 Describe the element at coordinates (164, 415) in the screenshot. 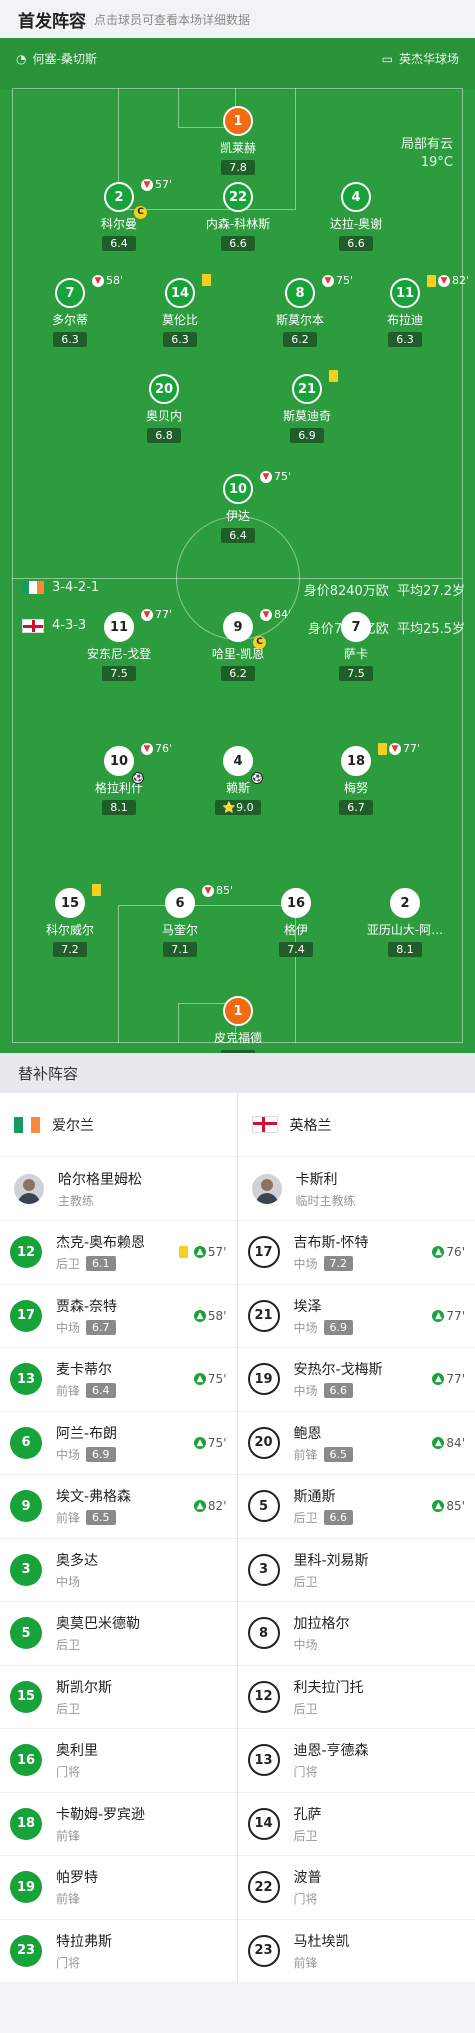

I see `player-name: 奥贝内` at that location.